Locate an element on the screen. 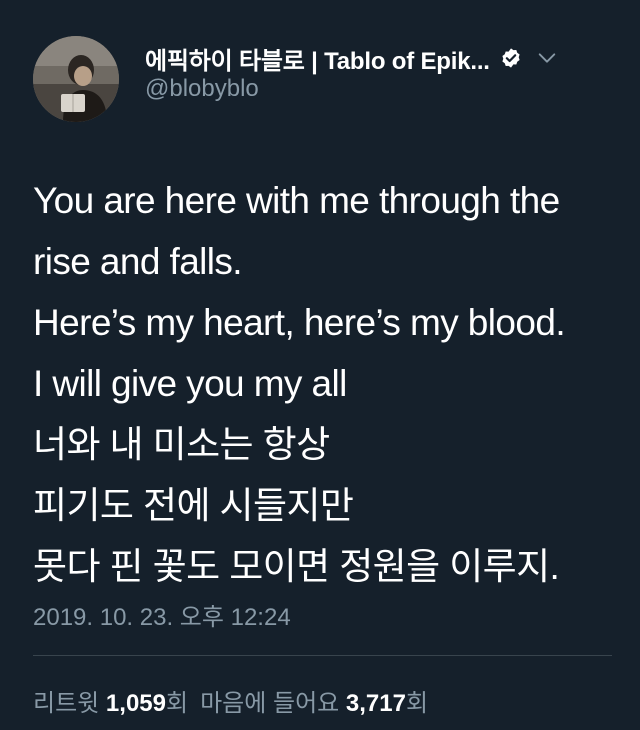 This screenshot has height=730, width=640. likes-unit: 회 is located at coordinates (417, 703).